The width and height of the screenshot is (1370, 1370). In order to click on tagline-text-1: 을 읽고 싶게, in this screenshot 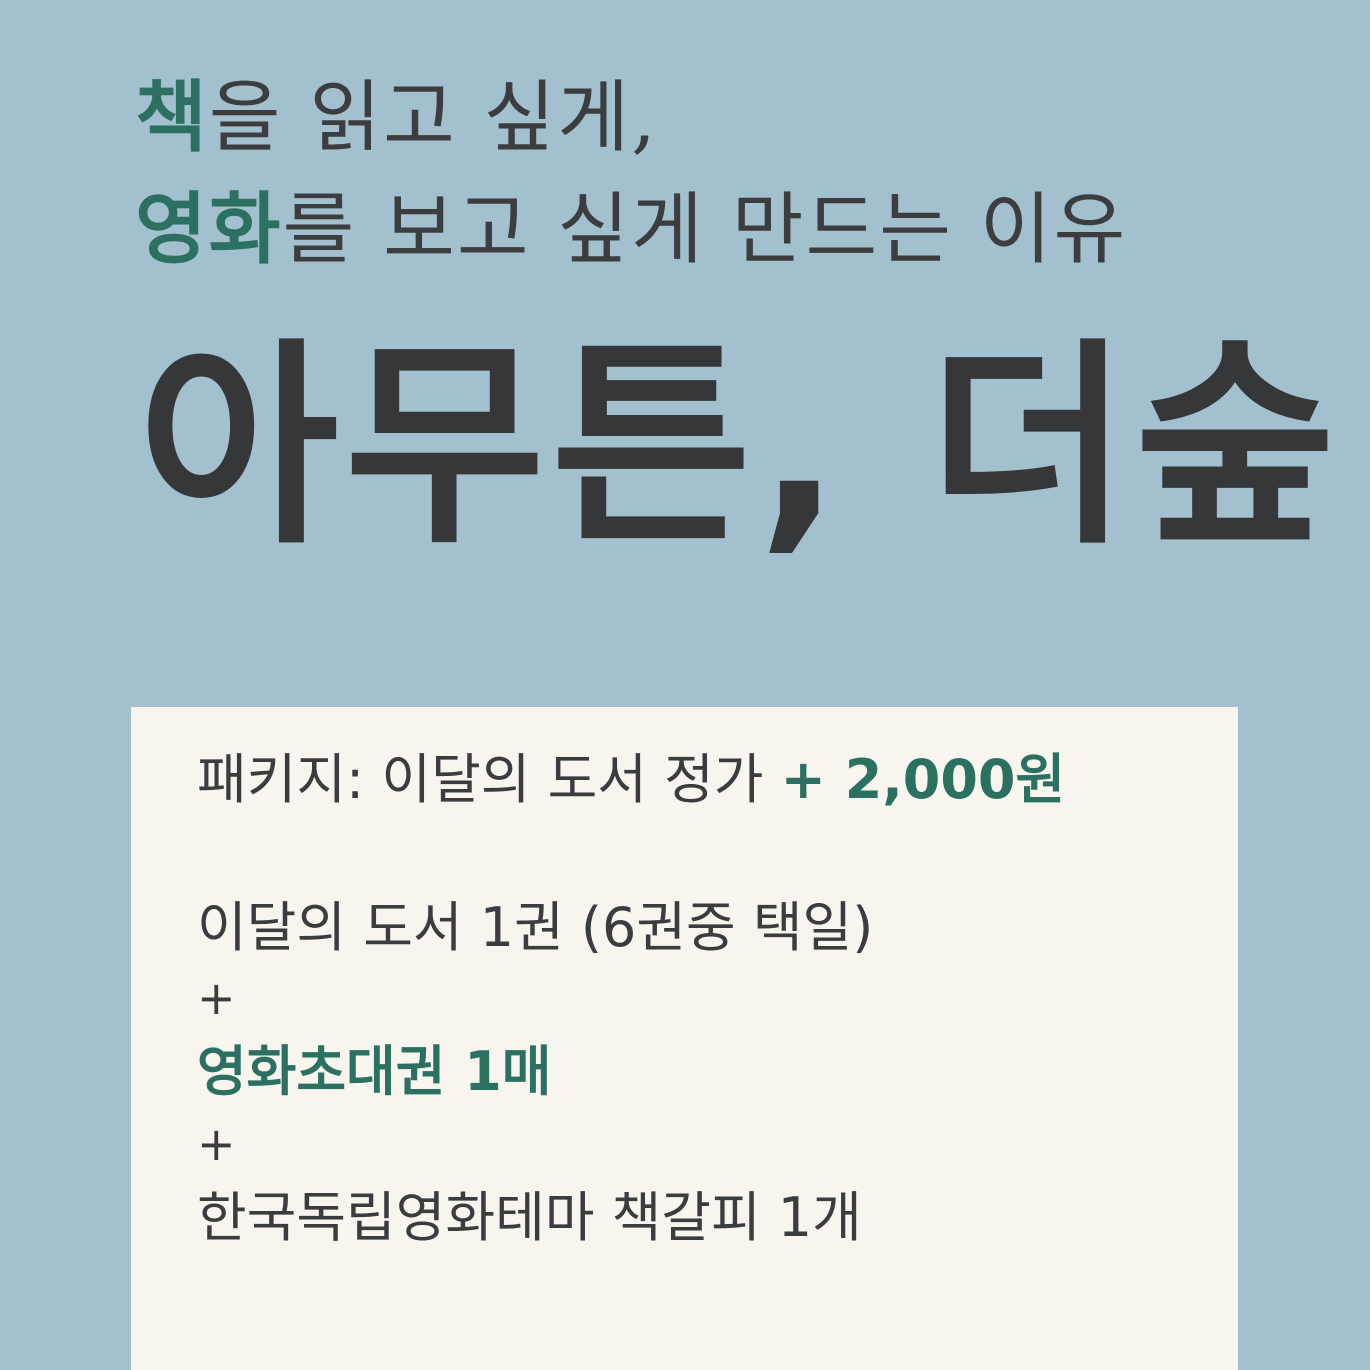, I will do `click(433, 118)`.